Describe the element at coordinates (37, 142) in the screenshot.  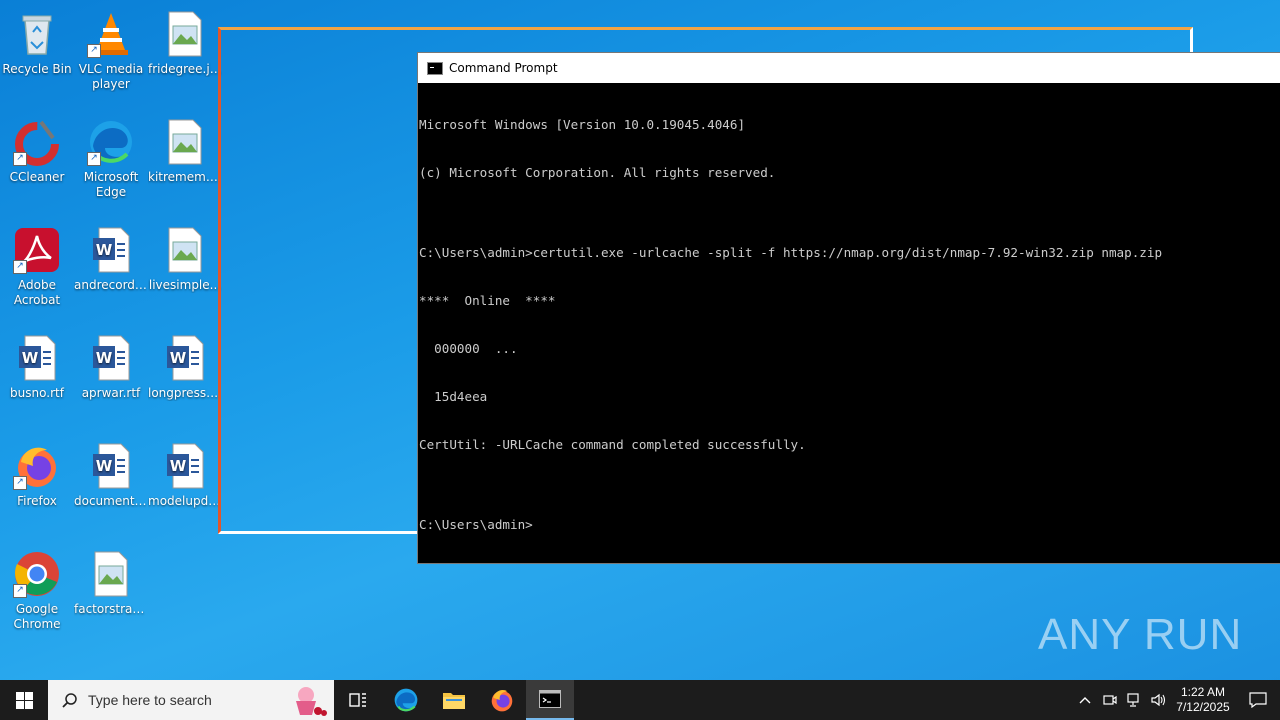
I see `ccleaner-icon: ↗` at that location.